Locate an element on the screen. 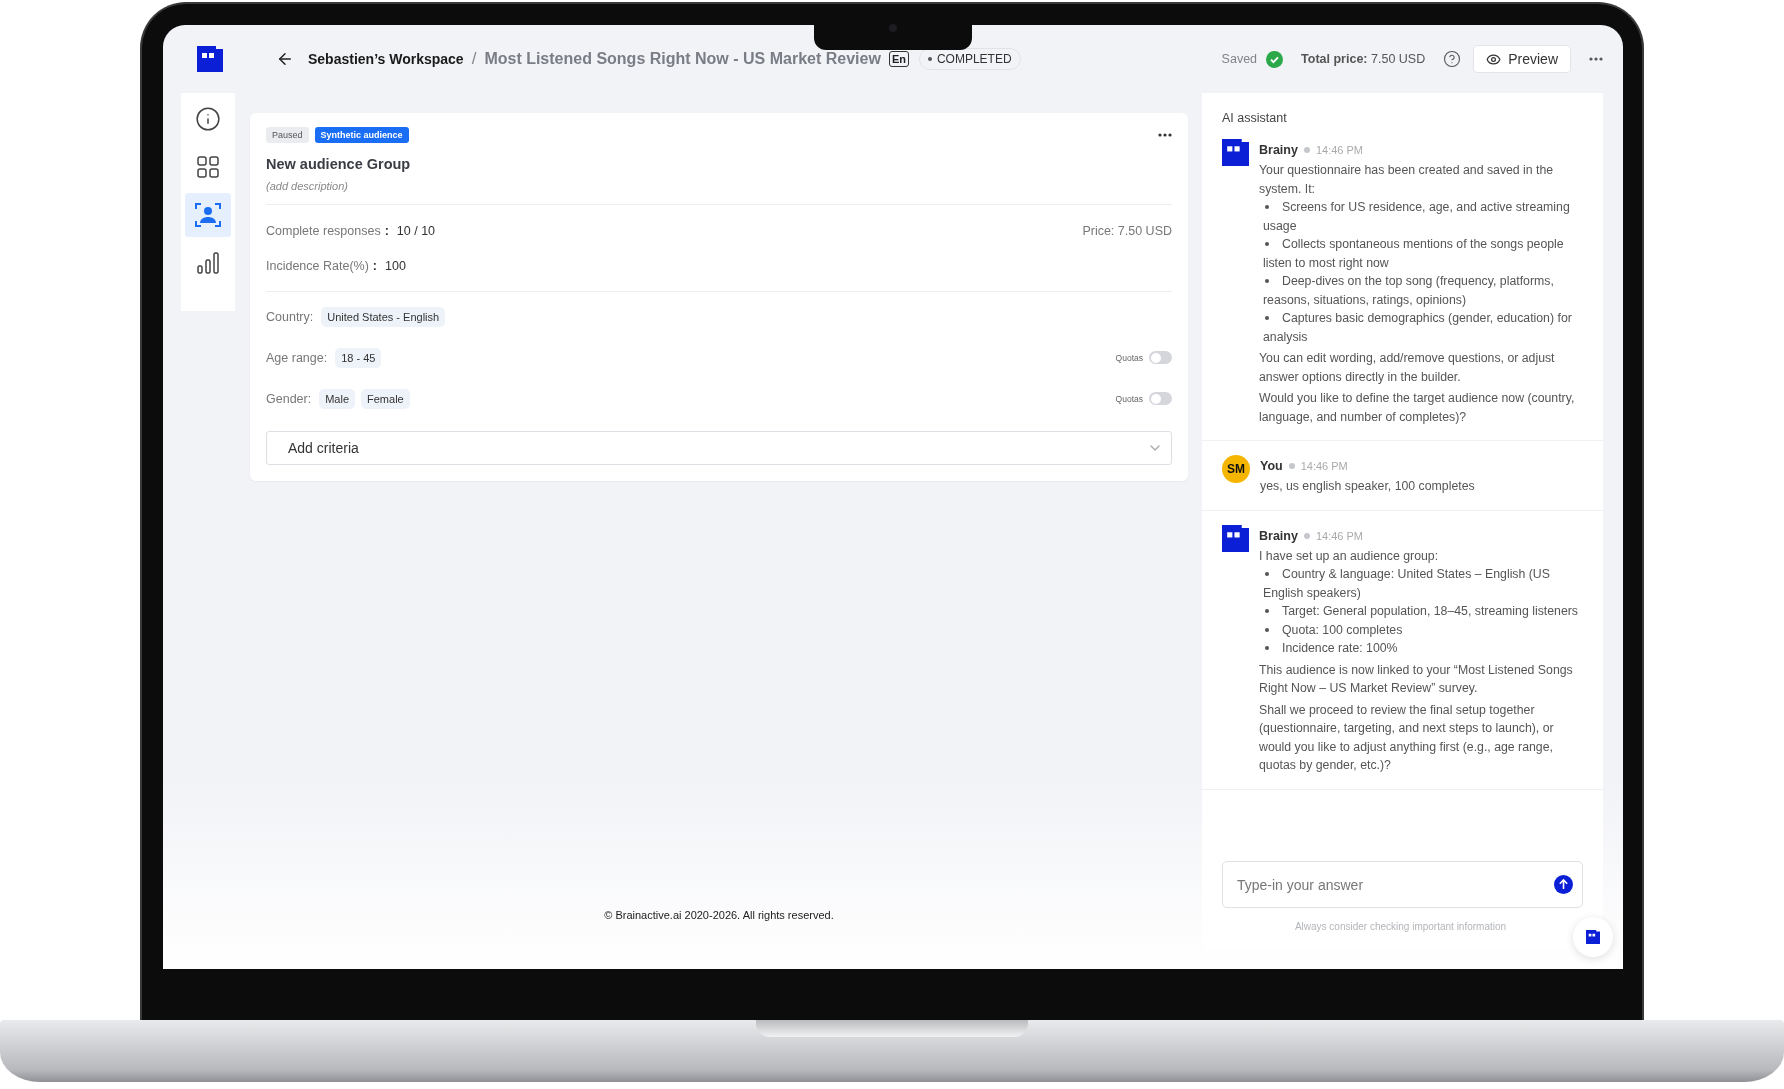 This screenshot has width=1784, height=1089. stat-label: Complete responses is located at coordinates (323, 230).